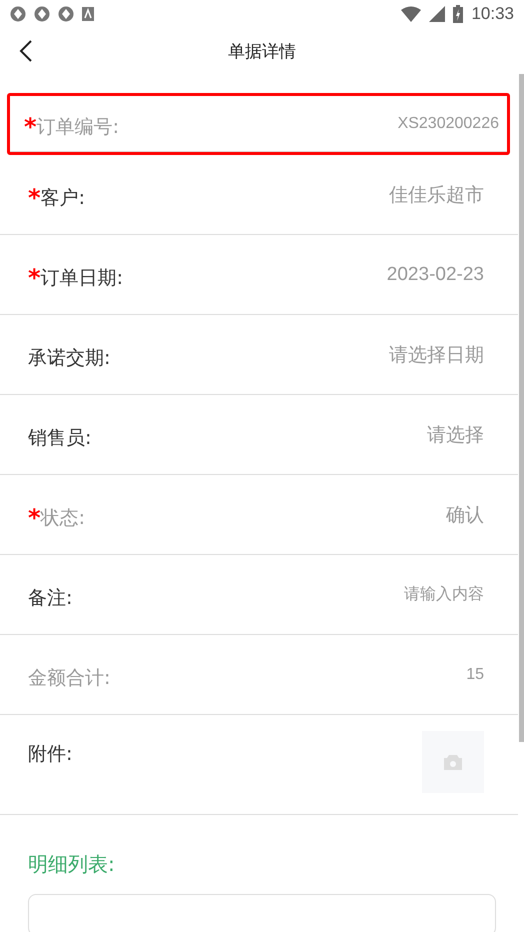 This screenshot has width=524, height=932. I want to click on field-label: 客户:, so click(62, 198).